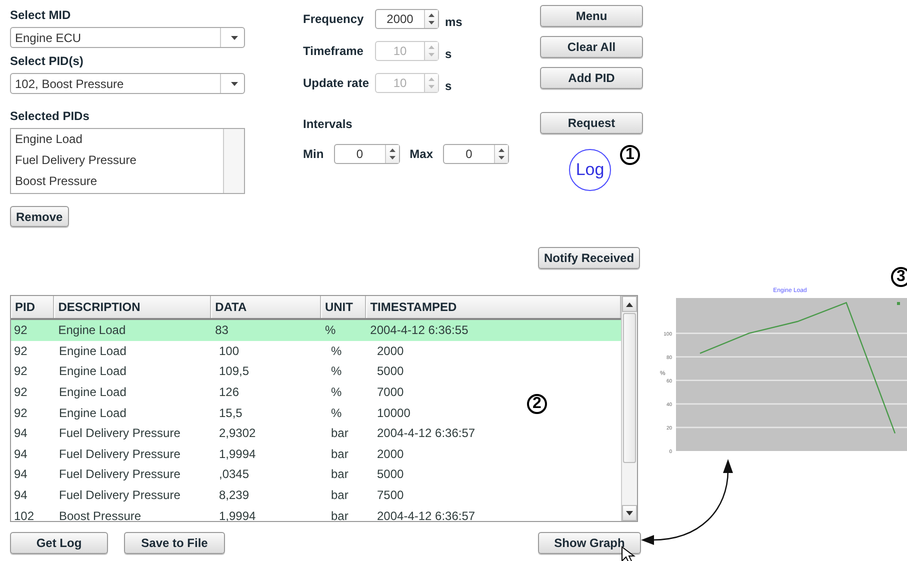  What do you see at coordinates (234, 371) in the screenshot?
I see `table-cell-text: 109,5` at bounding box center [234, 371].